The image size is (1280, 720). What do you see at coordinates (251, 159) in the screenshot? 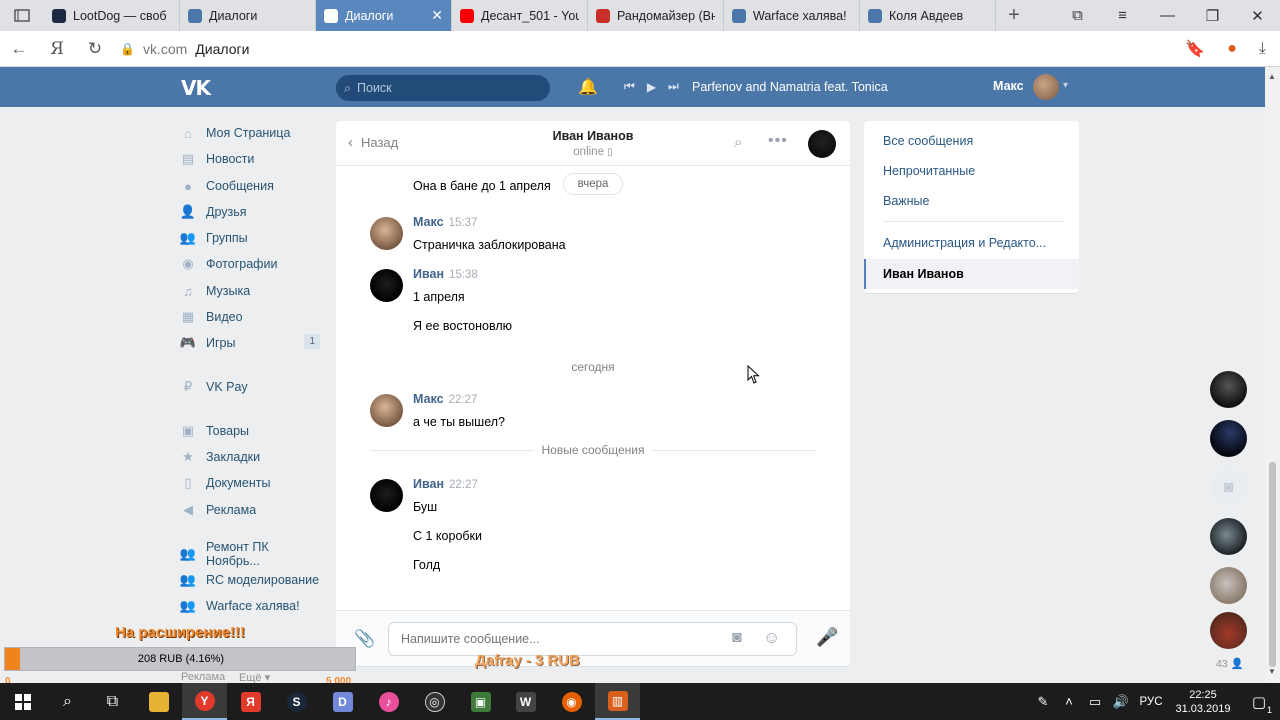
I see `menu-item: ▤ Новости` at bounding box center [251, 159].